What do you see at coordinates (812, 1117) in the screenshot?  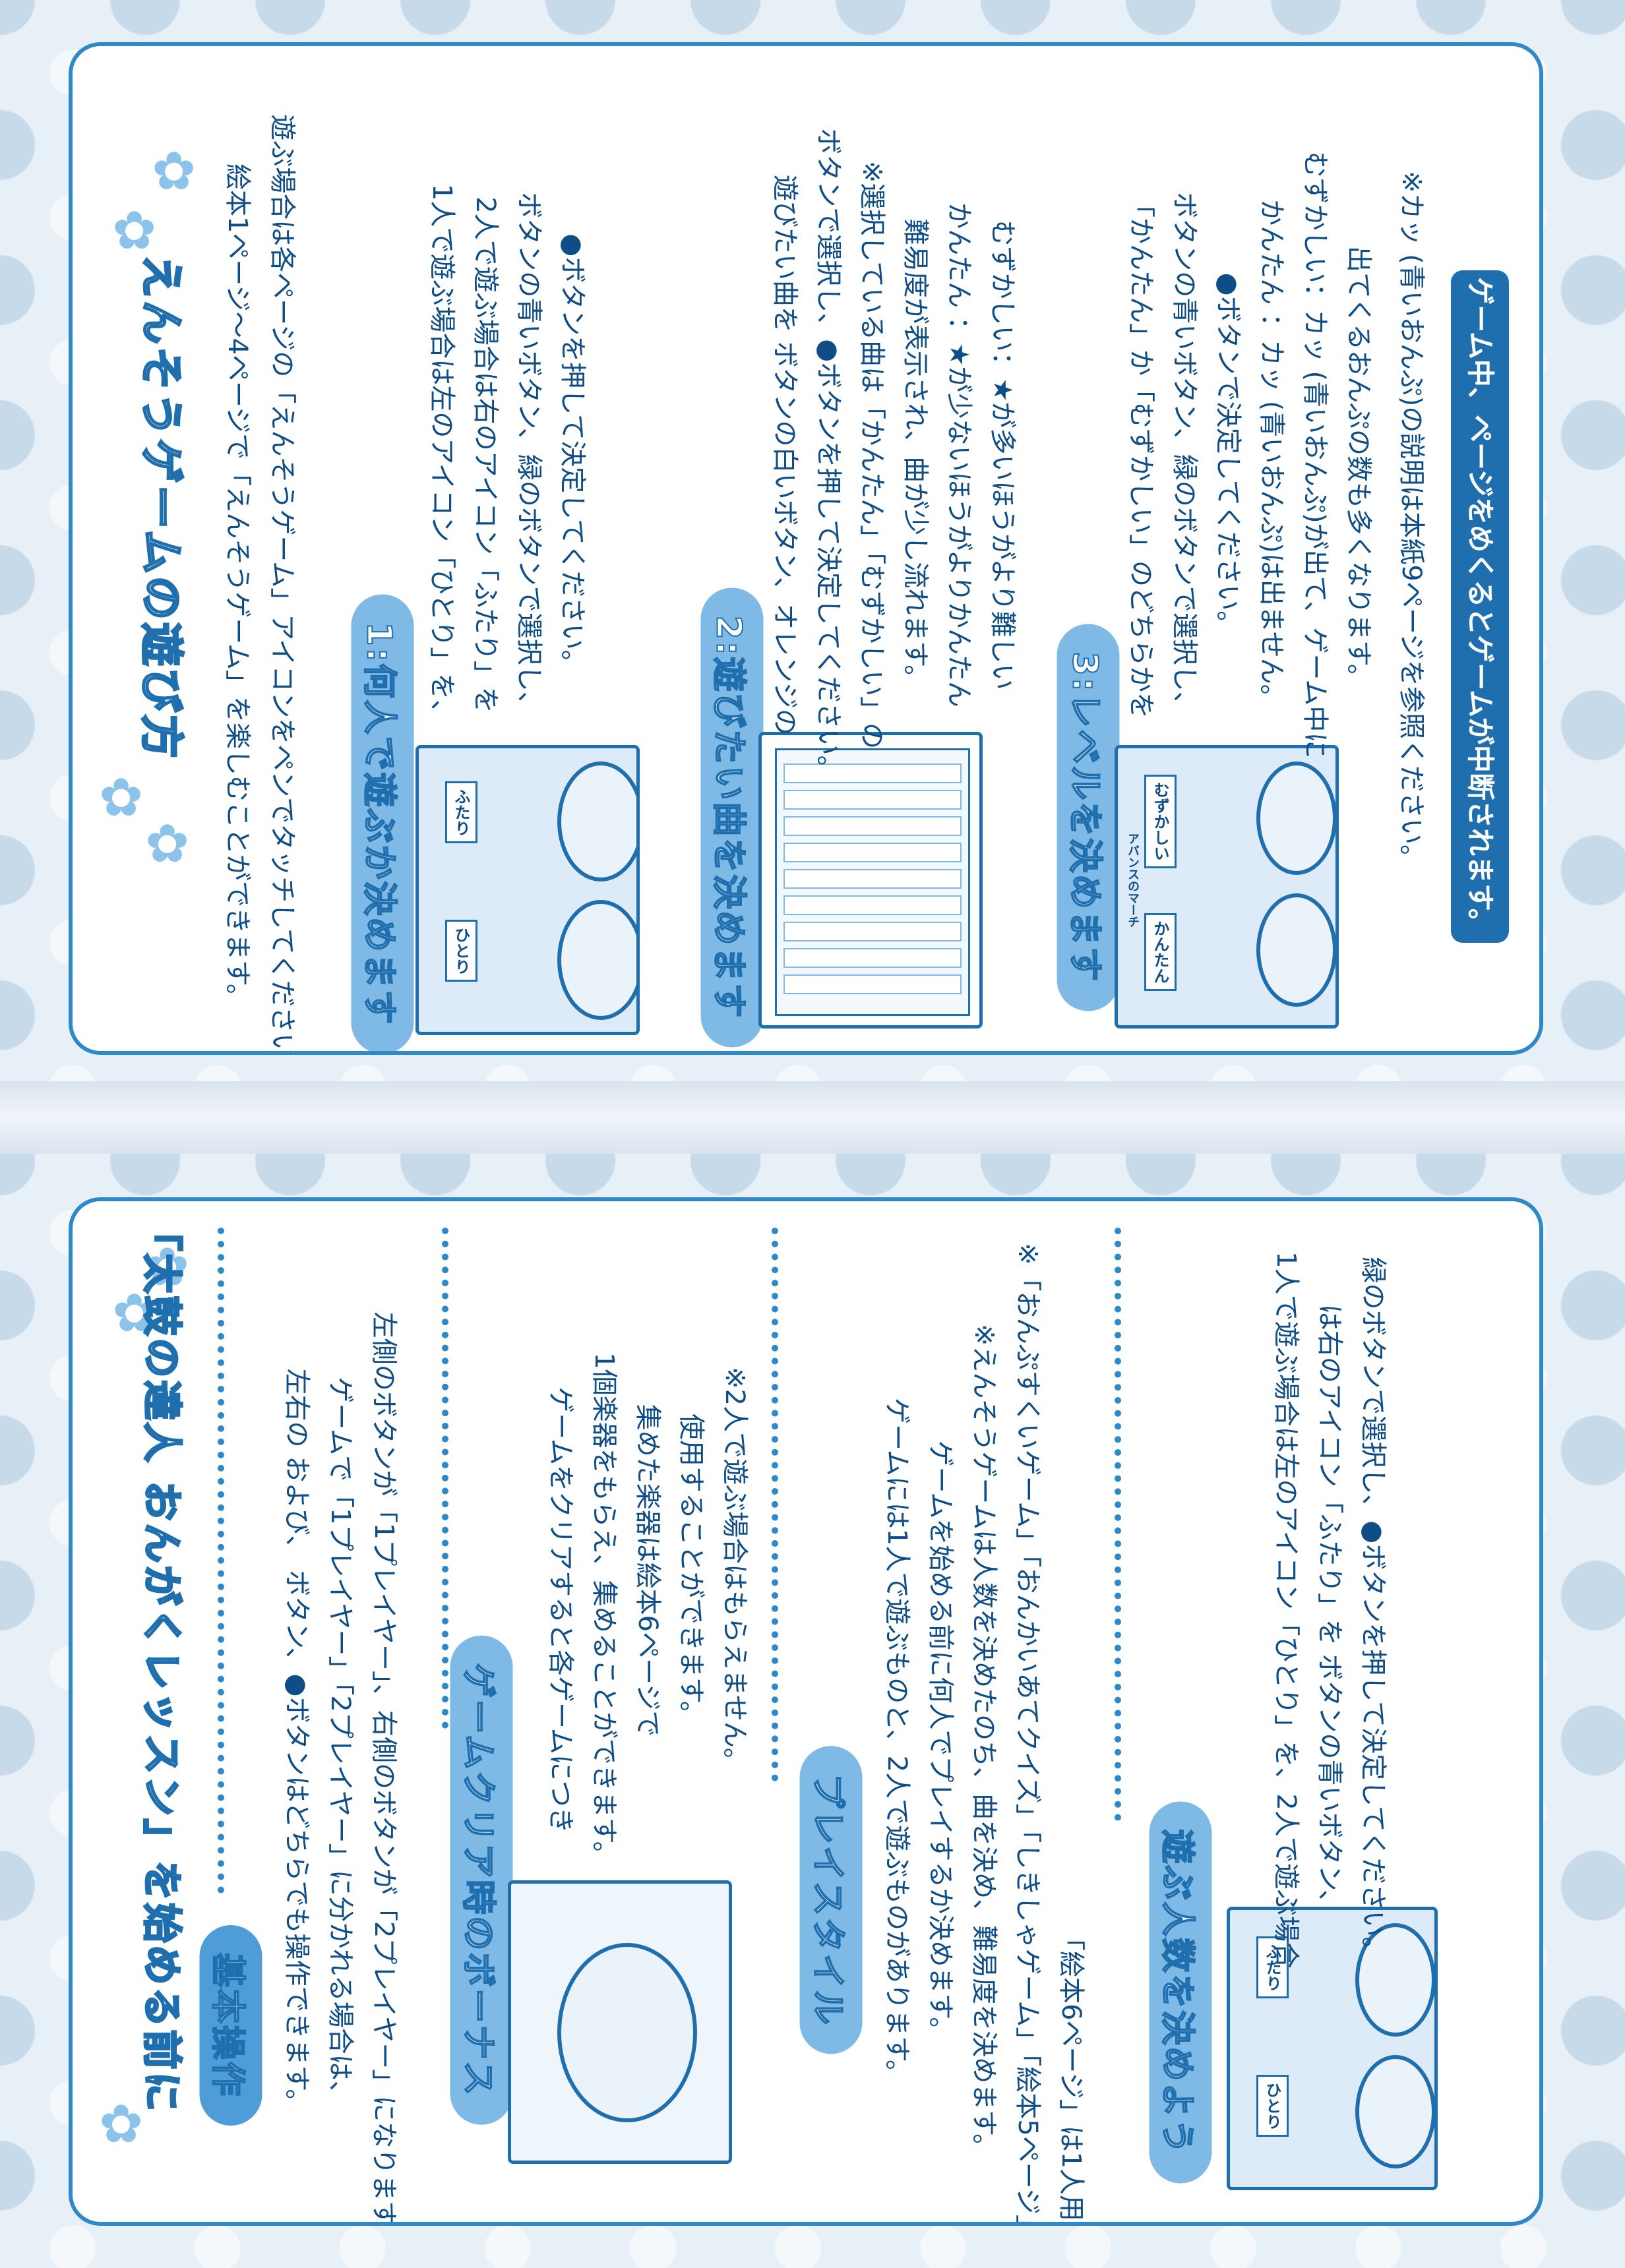 I see `page-fold` at bounding box center [812, 1117].